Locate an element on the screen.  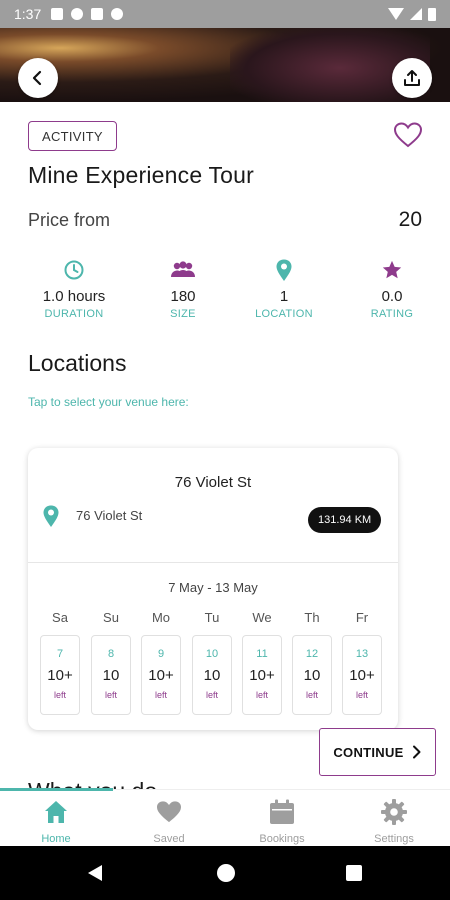
nav-label: Saved is located at coordinates (169, 839).